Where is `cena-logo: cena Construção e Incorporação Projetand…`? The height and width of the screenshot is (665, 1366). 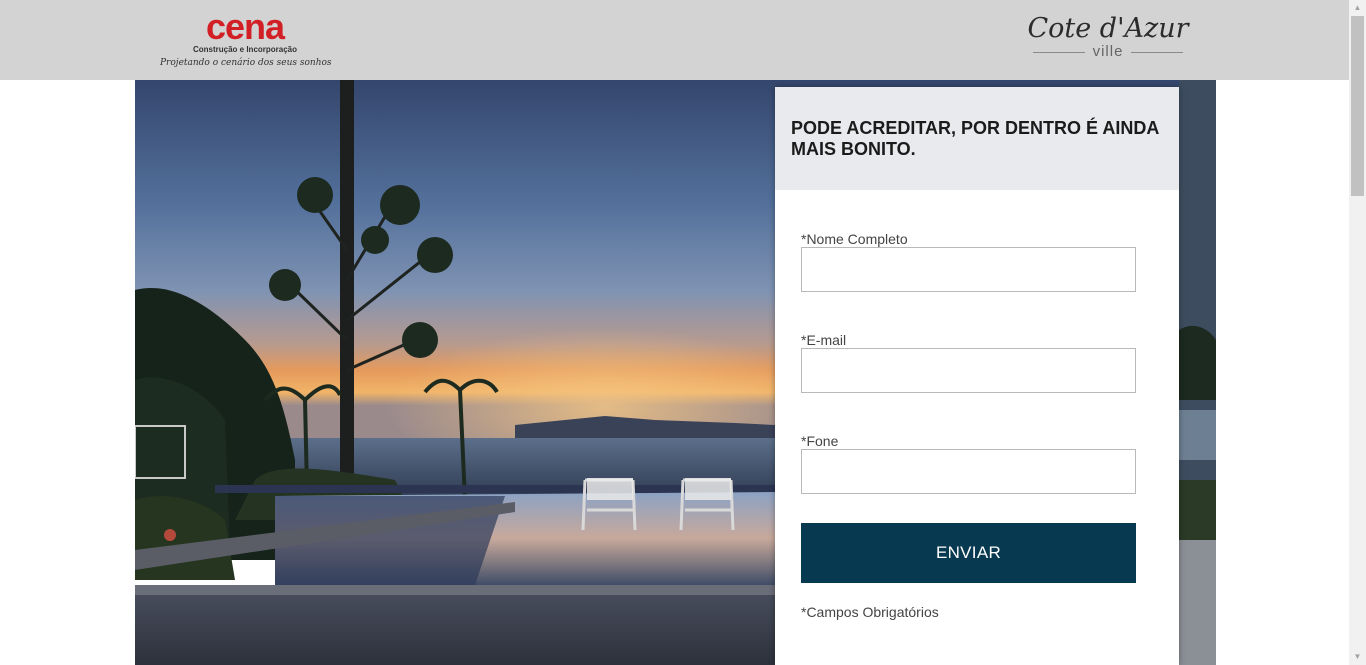
cena-logo: cena Construção e Incorporação Projetand… is located at coordinates (246, 39).